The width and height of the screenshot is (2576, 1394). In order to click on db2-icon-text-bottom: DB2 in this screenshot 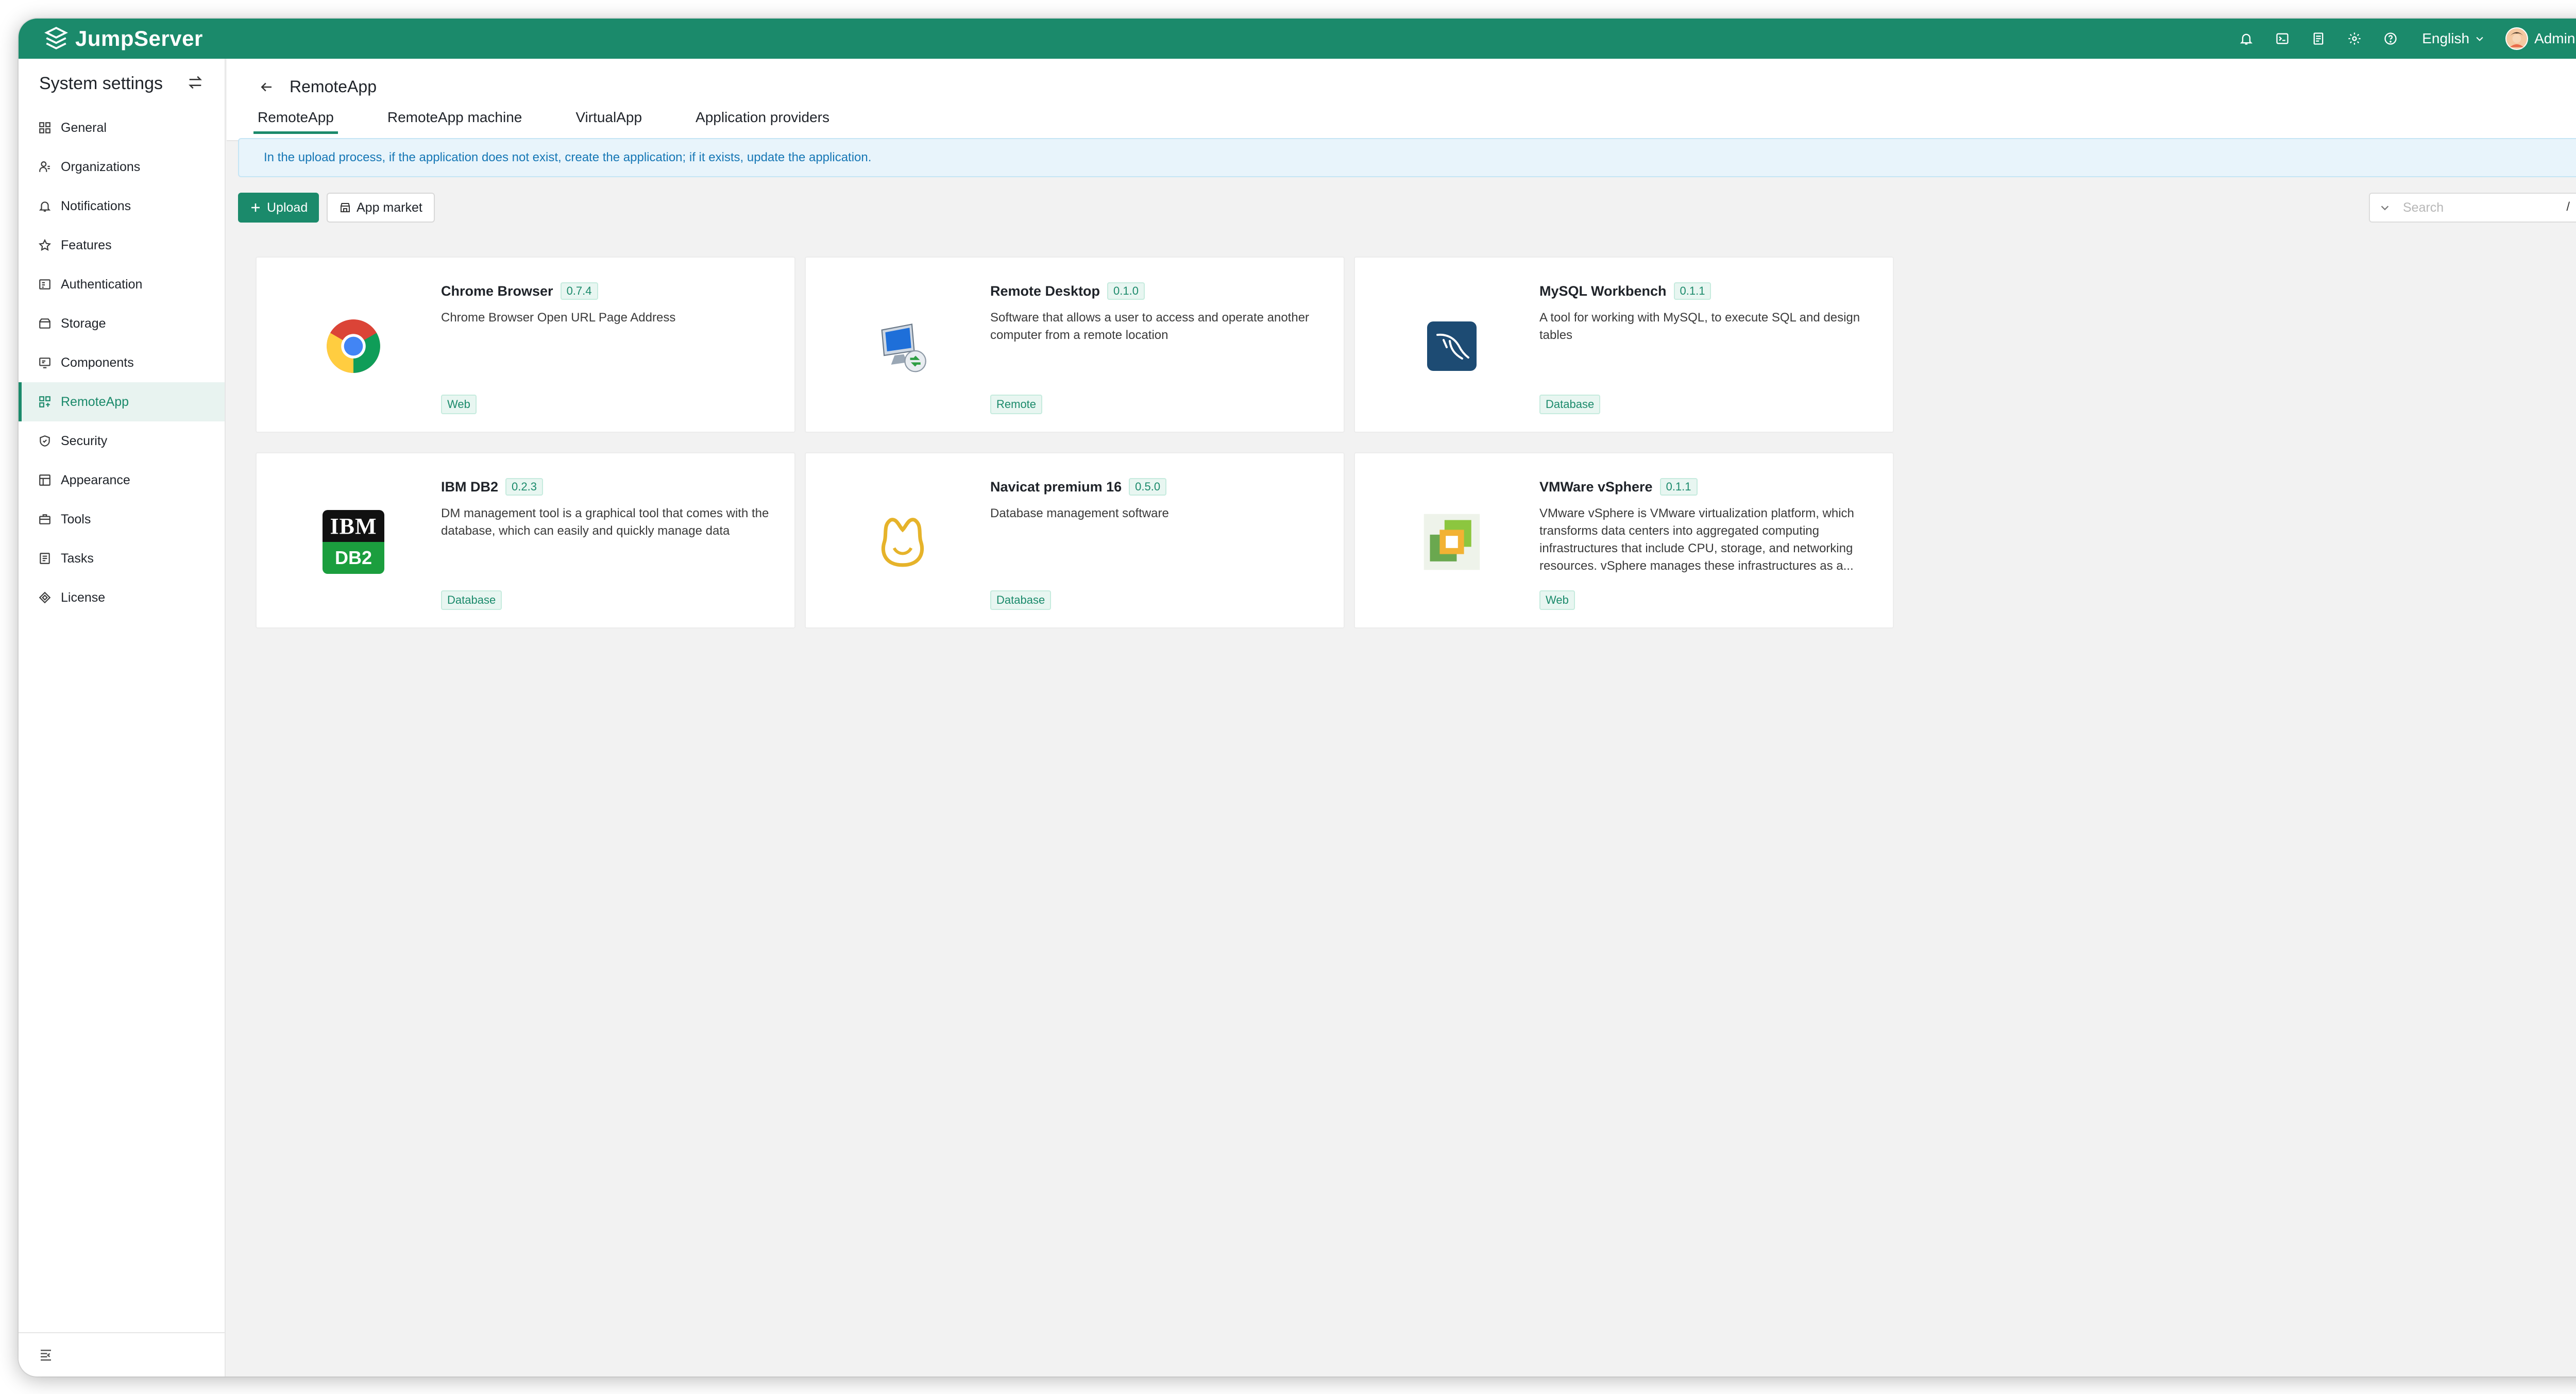, I will do `click(353, 558)`.